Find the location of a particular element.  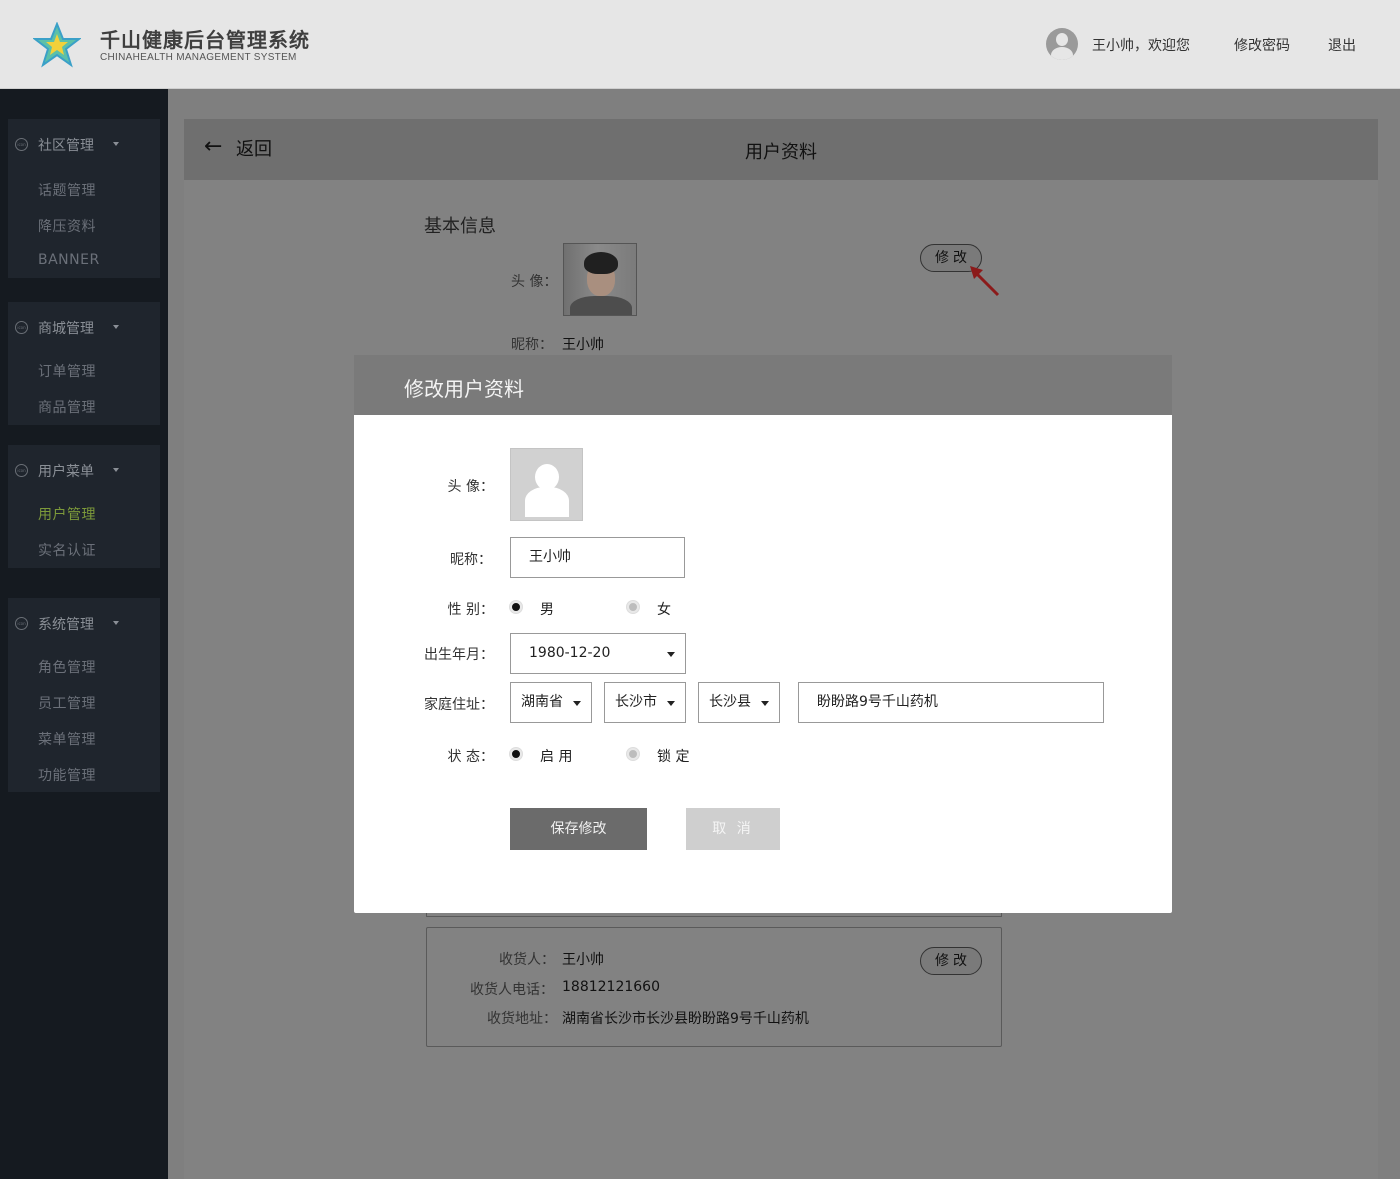

modal-title: 修改用户资料 is located at coordinates (464, 389).